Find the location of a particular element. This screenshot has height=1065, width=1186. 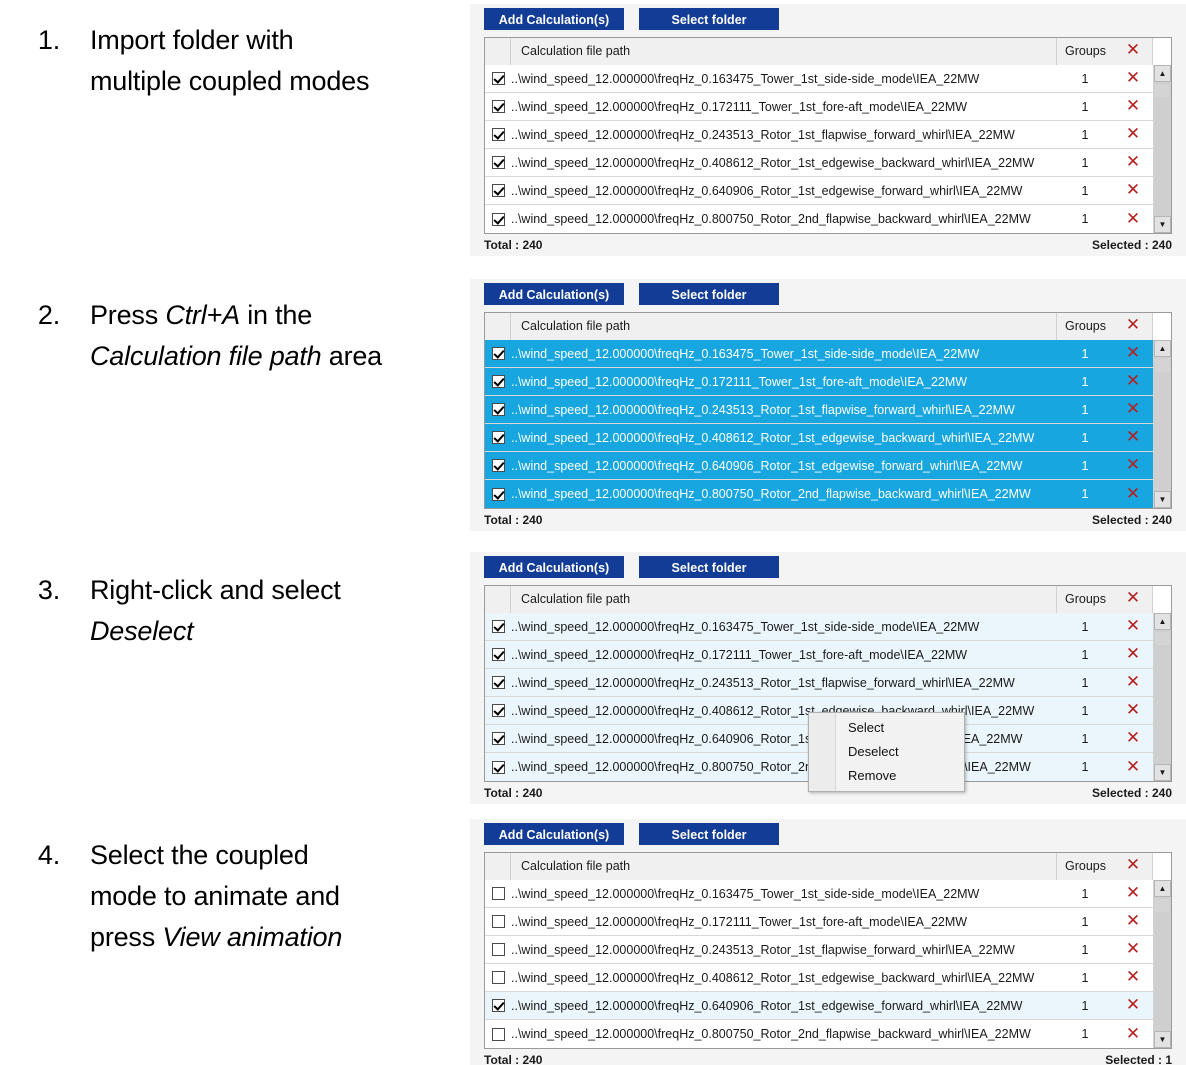

context-menu-item-remove: Remove is located at coordinates (886, 776).